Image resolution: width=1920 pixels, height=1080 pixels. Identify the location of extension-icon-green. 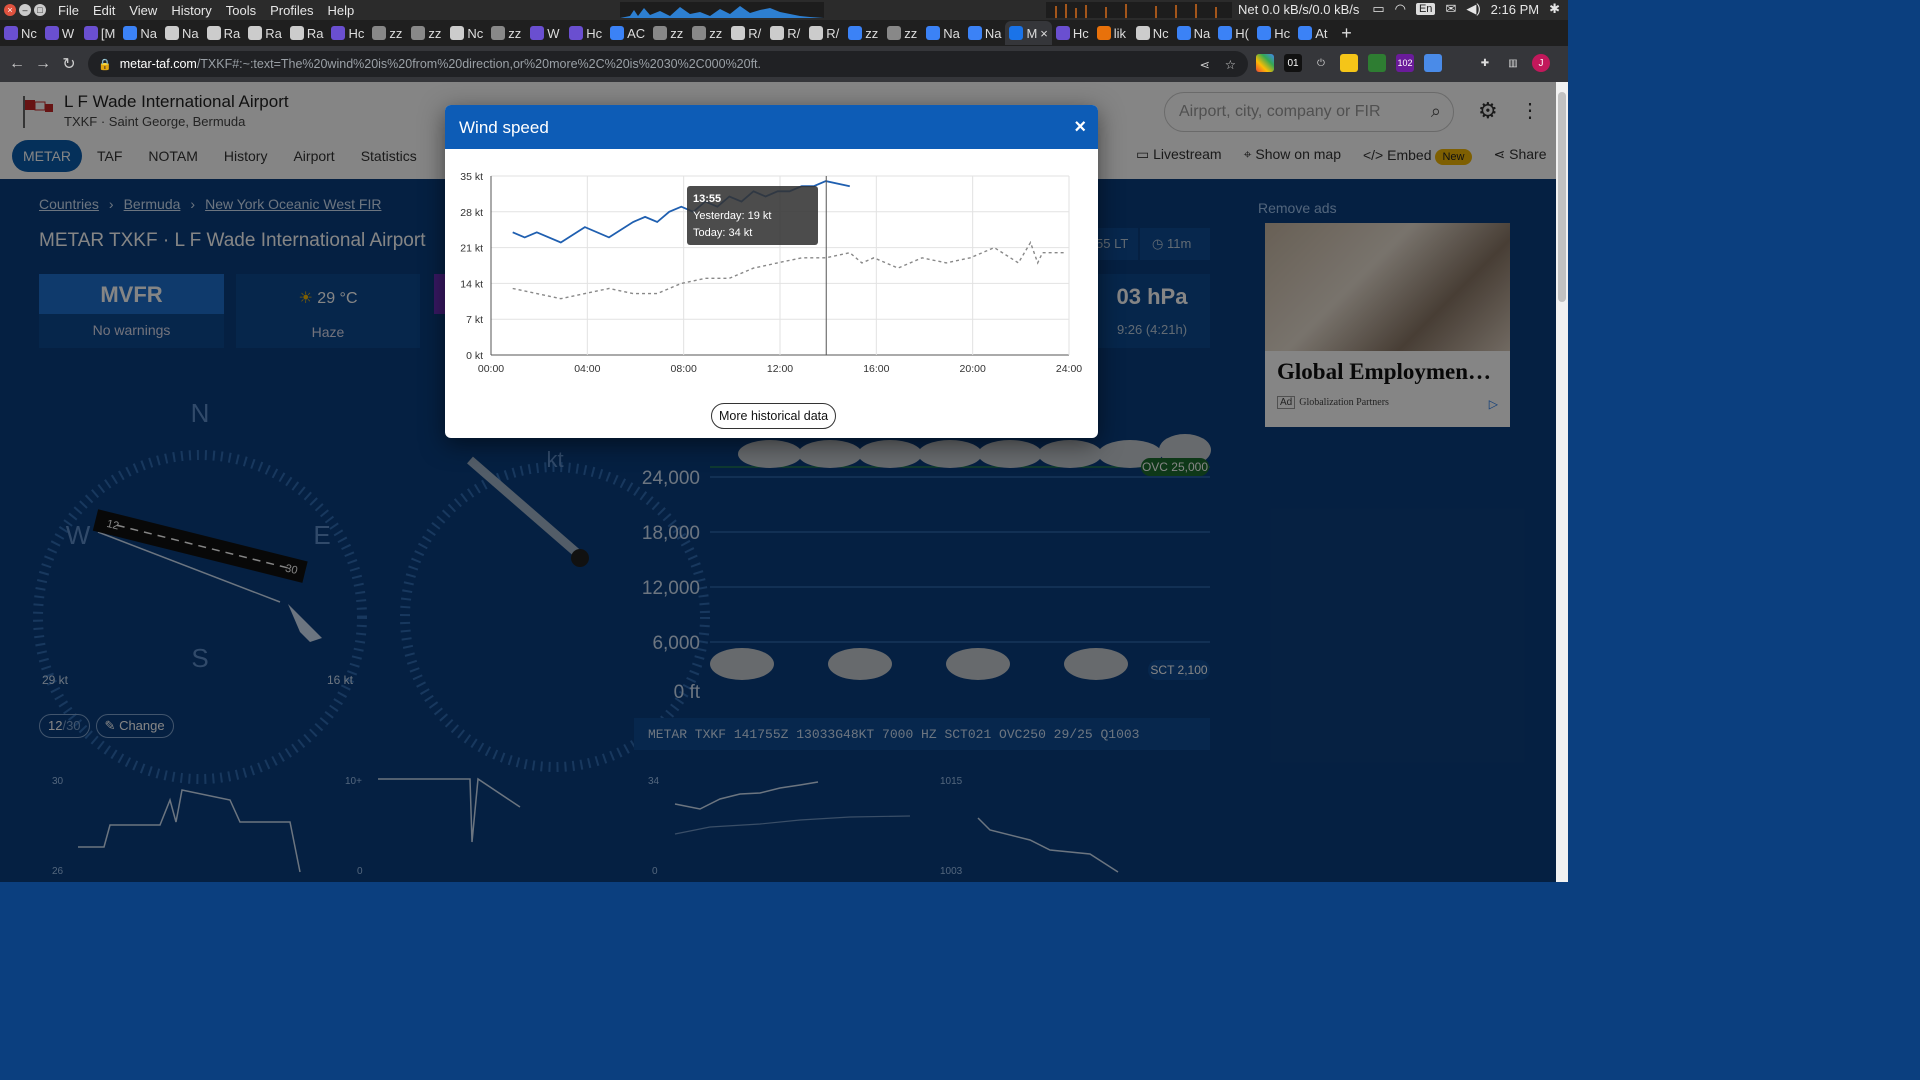
(1377, 63).